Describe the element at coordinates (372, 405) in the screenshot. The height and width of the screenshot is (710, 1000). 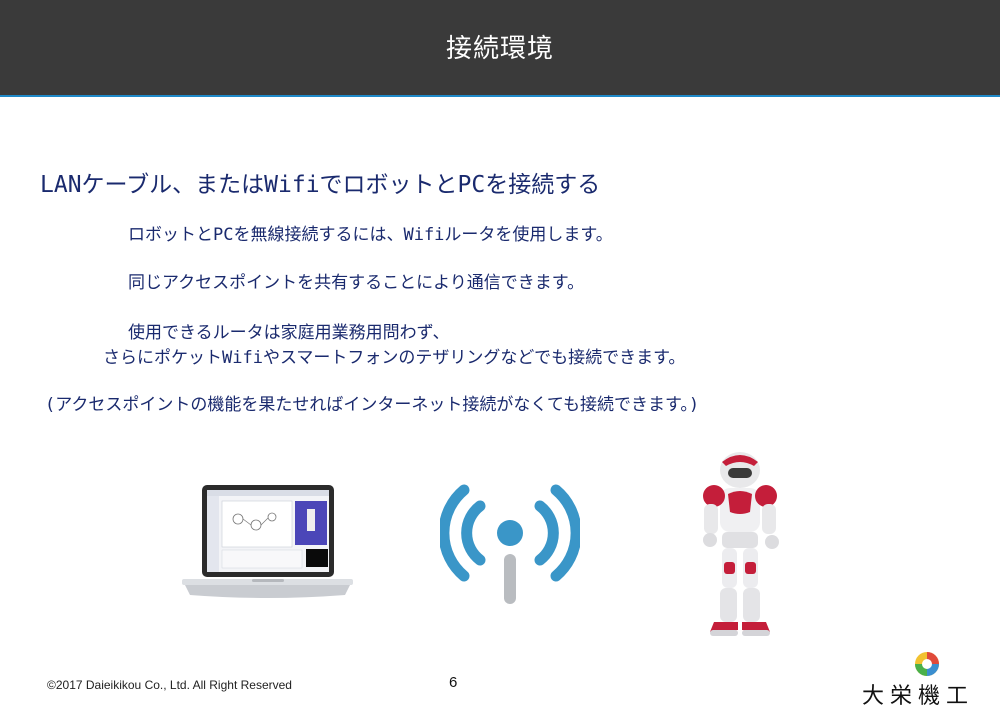
I see `body-line-4: (アクセスポイントの機能を果たせればインターネット接続がなくても接続できます。)` at that location.